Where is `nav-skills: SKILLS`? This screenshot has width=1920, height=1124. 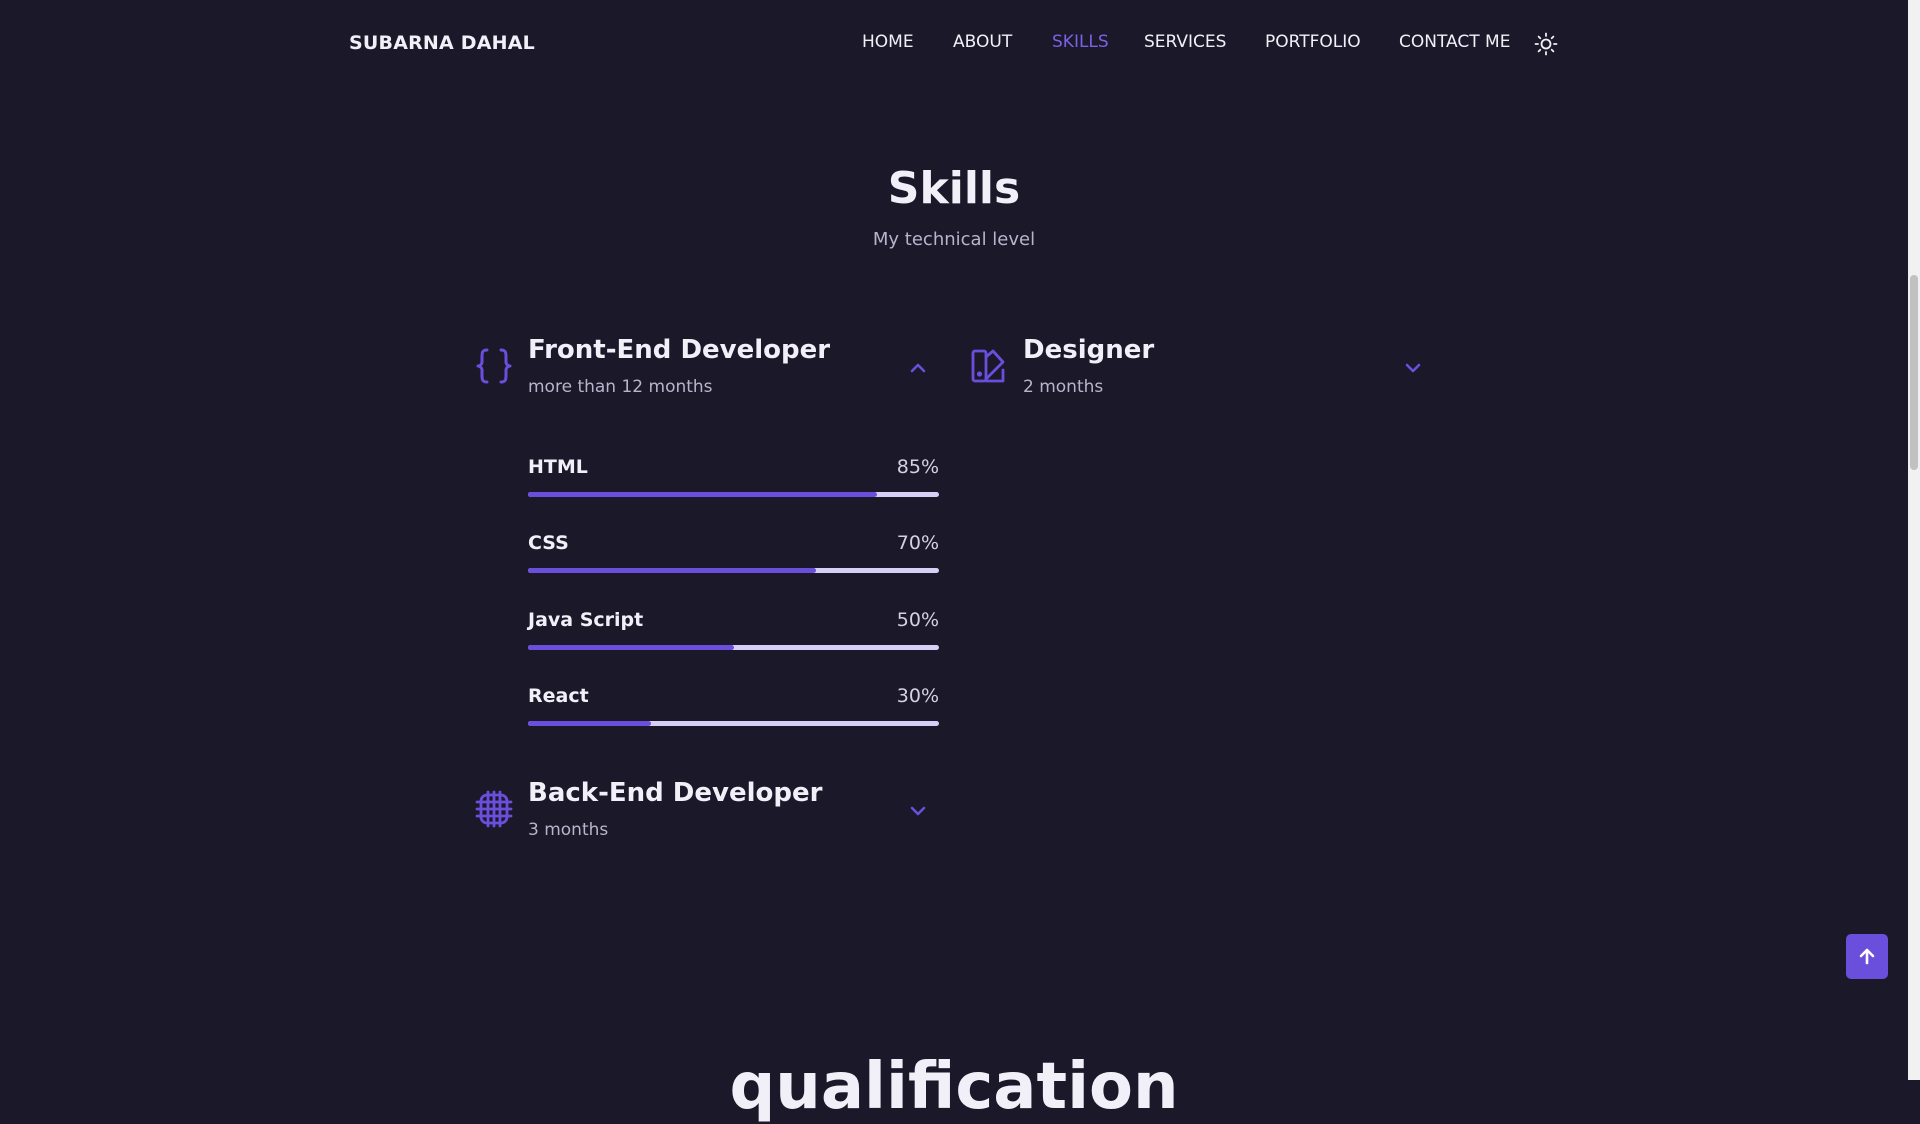 nav-skills: SKILLS is located at coordinates (1080, 42).